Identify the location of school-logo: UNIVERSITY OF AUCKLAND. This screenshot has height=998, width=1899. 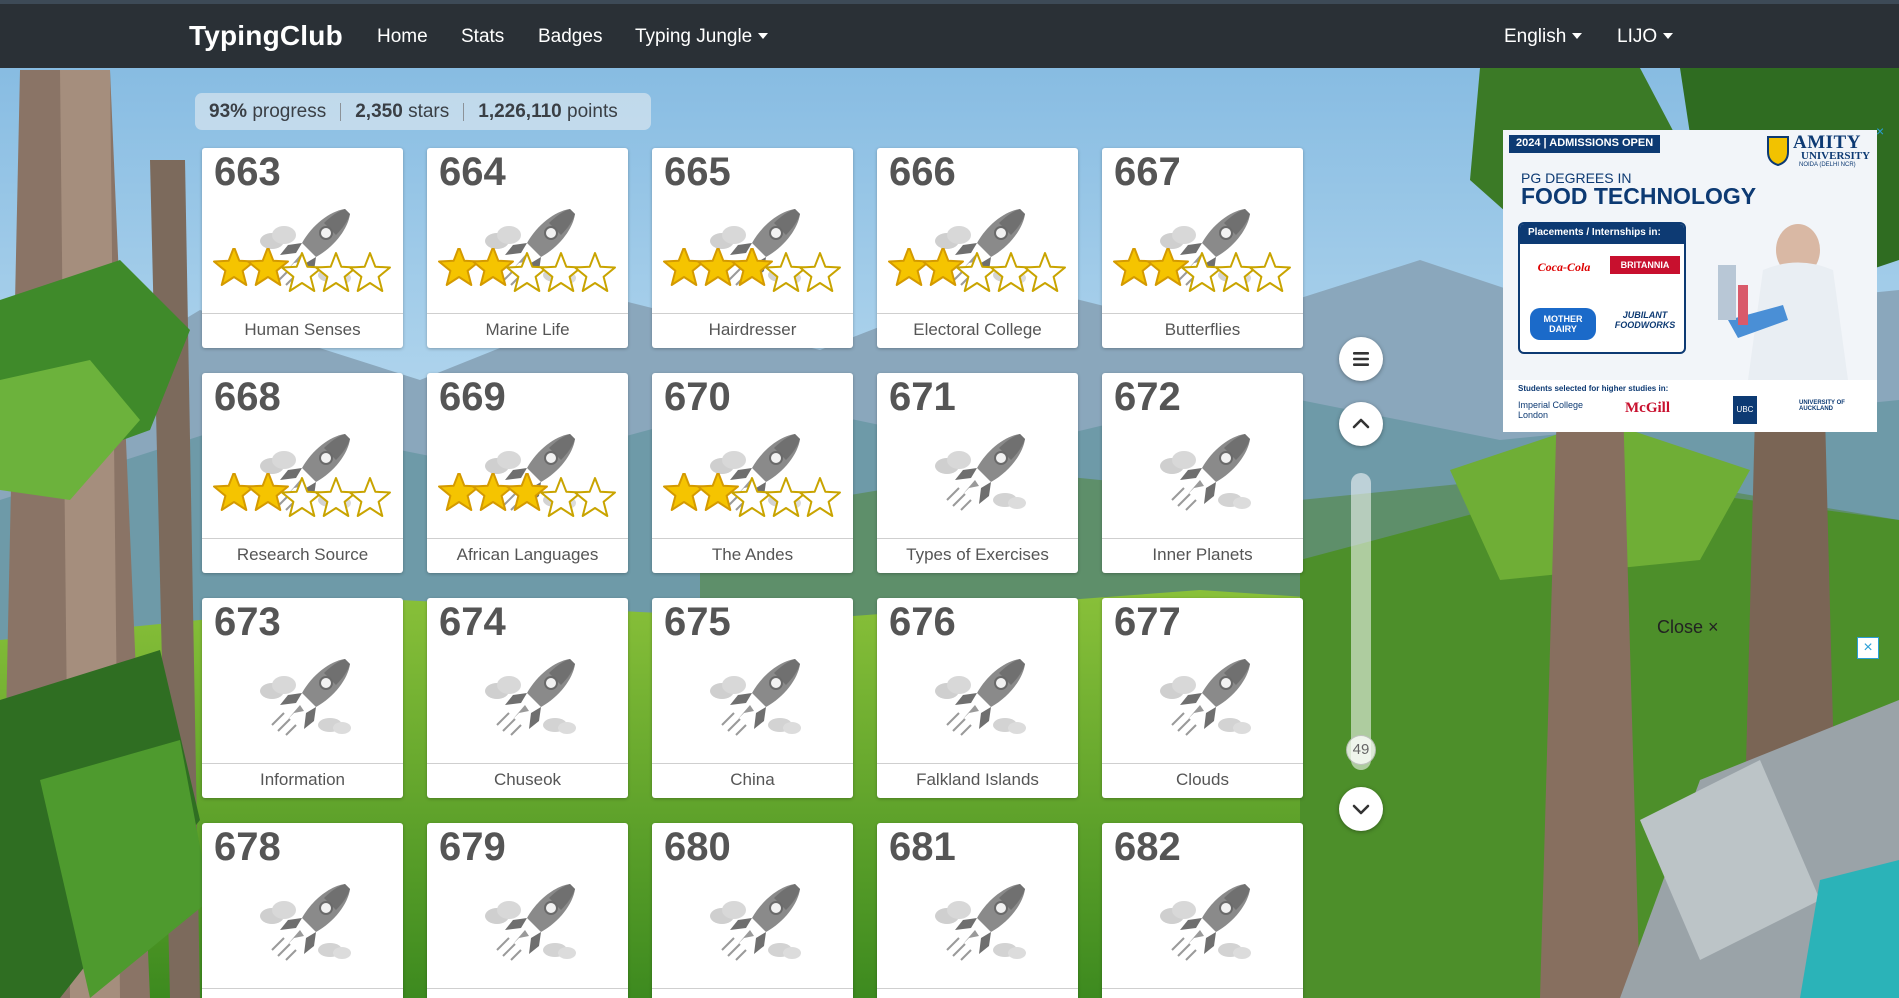
(1822, 406).